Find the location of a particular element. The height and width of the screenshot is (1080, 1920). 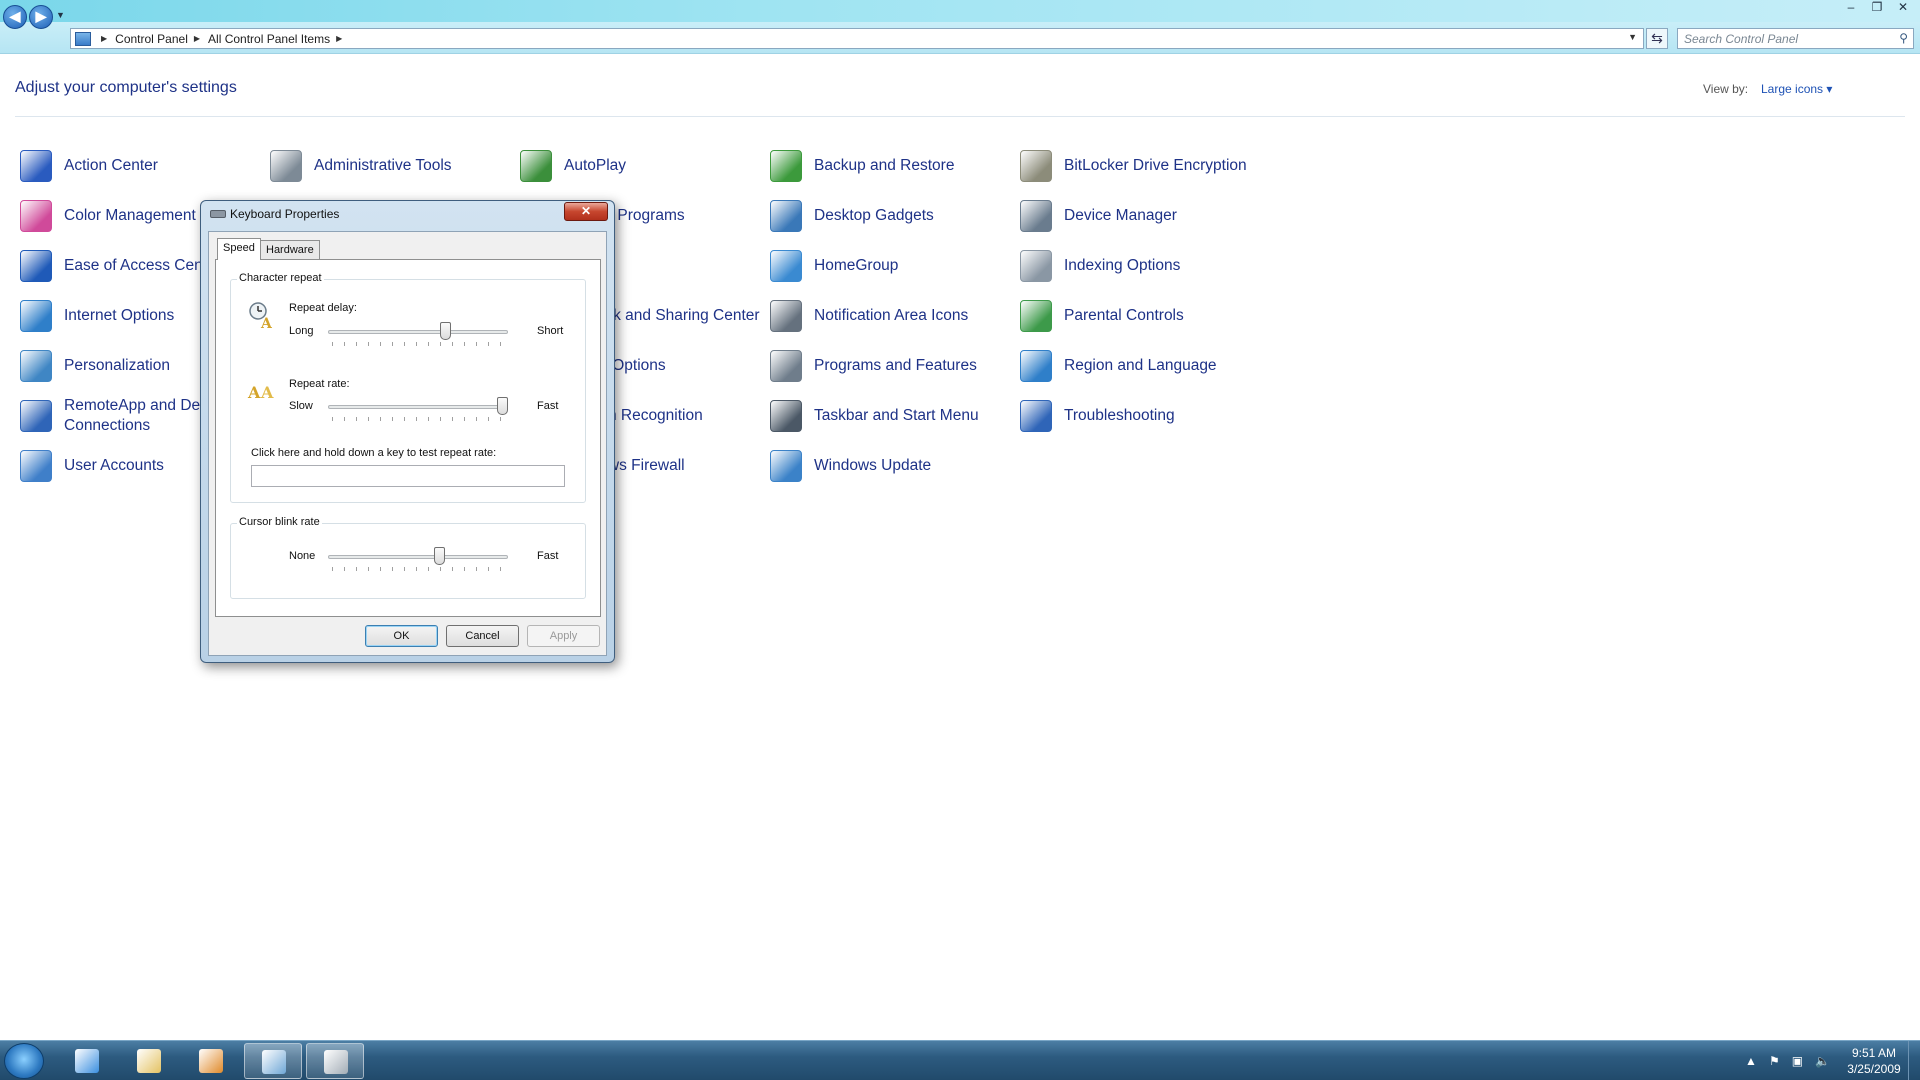

color-management-icon is located at coordinates (36, 216).